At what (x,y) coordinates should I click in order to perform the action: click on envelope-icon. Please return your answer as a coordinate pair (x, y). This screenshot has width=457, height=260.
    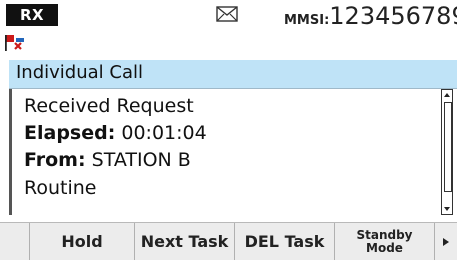
    Looking at the image, I should click on (227, 14).